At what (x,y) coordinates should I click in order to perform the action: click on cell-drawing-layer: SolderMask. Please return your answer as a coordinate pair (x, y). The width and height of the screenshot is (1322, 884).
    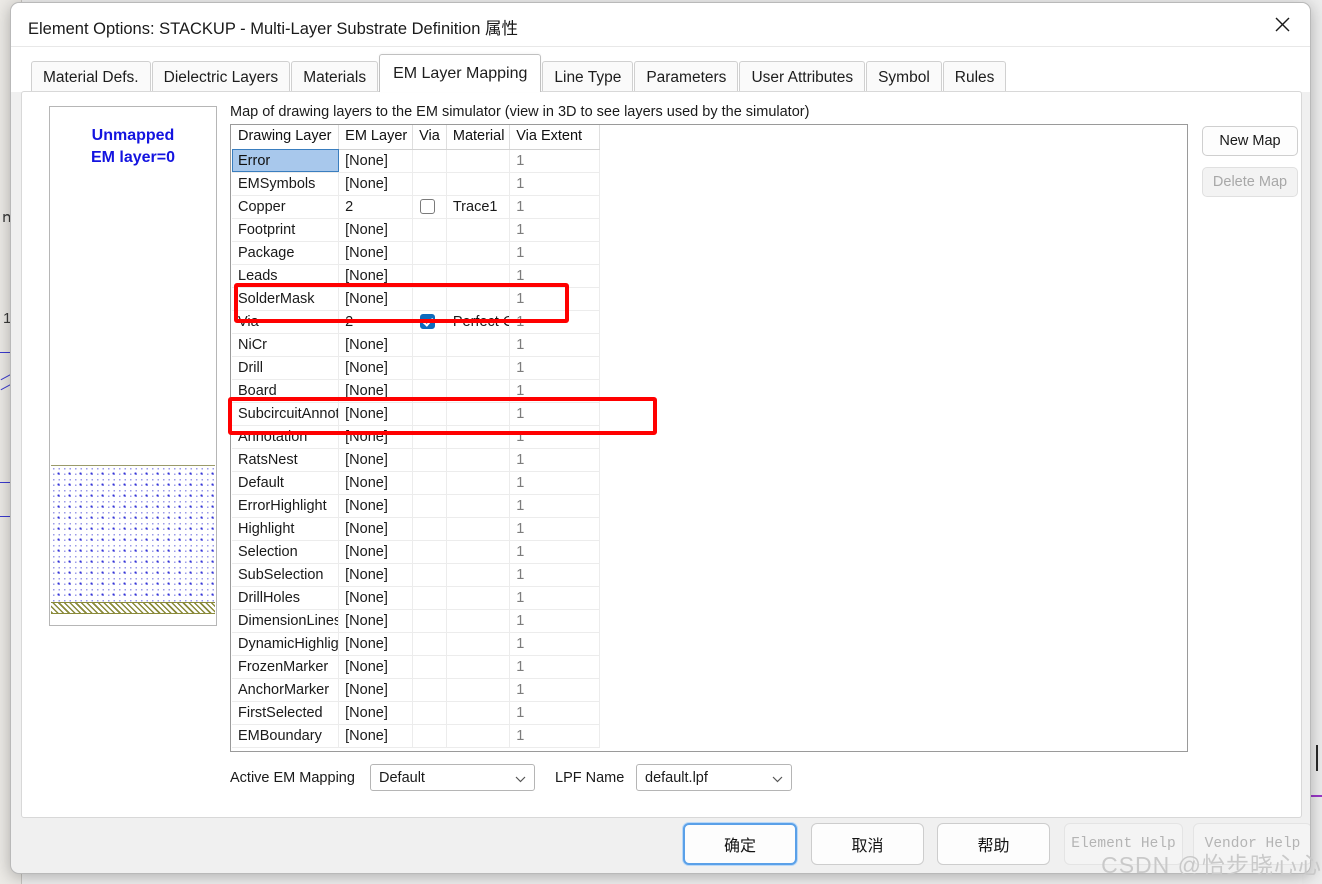
    Looking at the image, I should click on (286, 299).